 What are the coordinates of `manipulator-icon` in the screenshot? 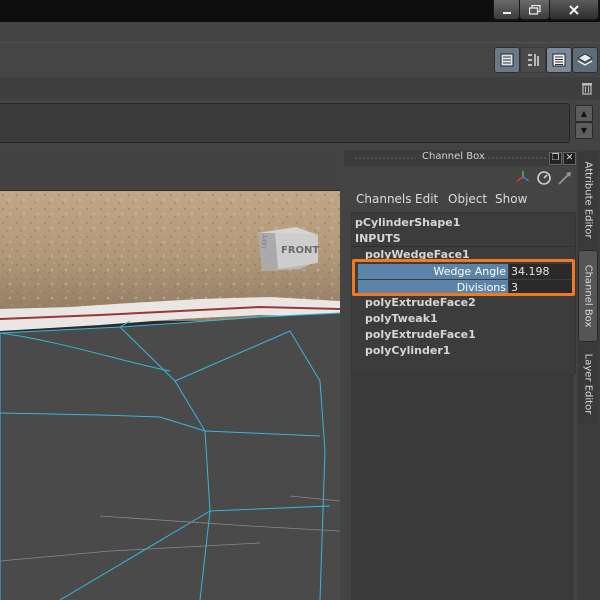 It's located at (565, 178).